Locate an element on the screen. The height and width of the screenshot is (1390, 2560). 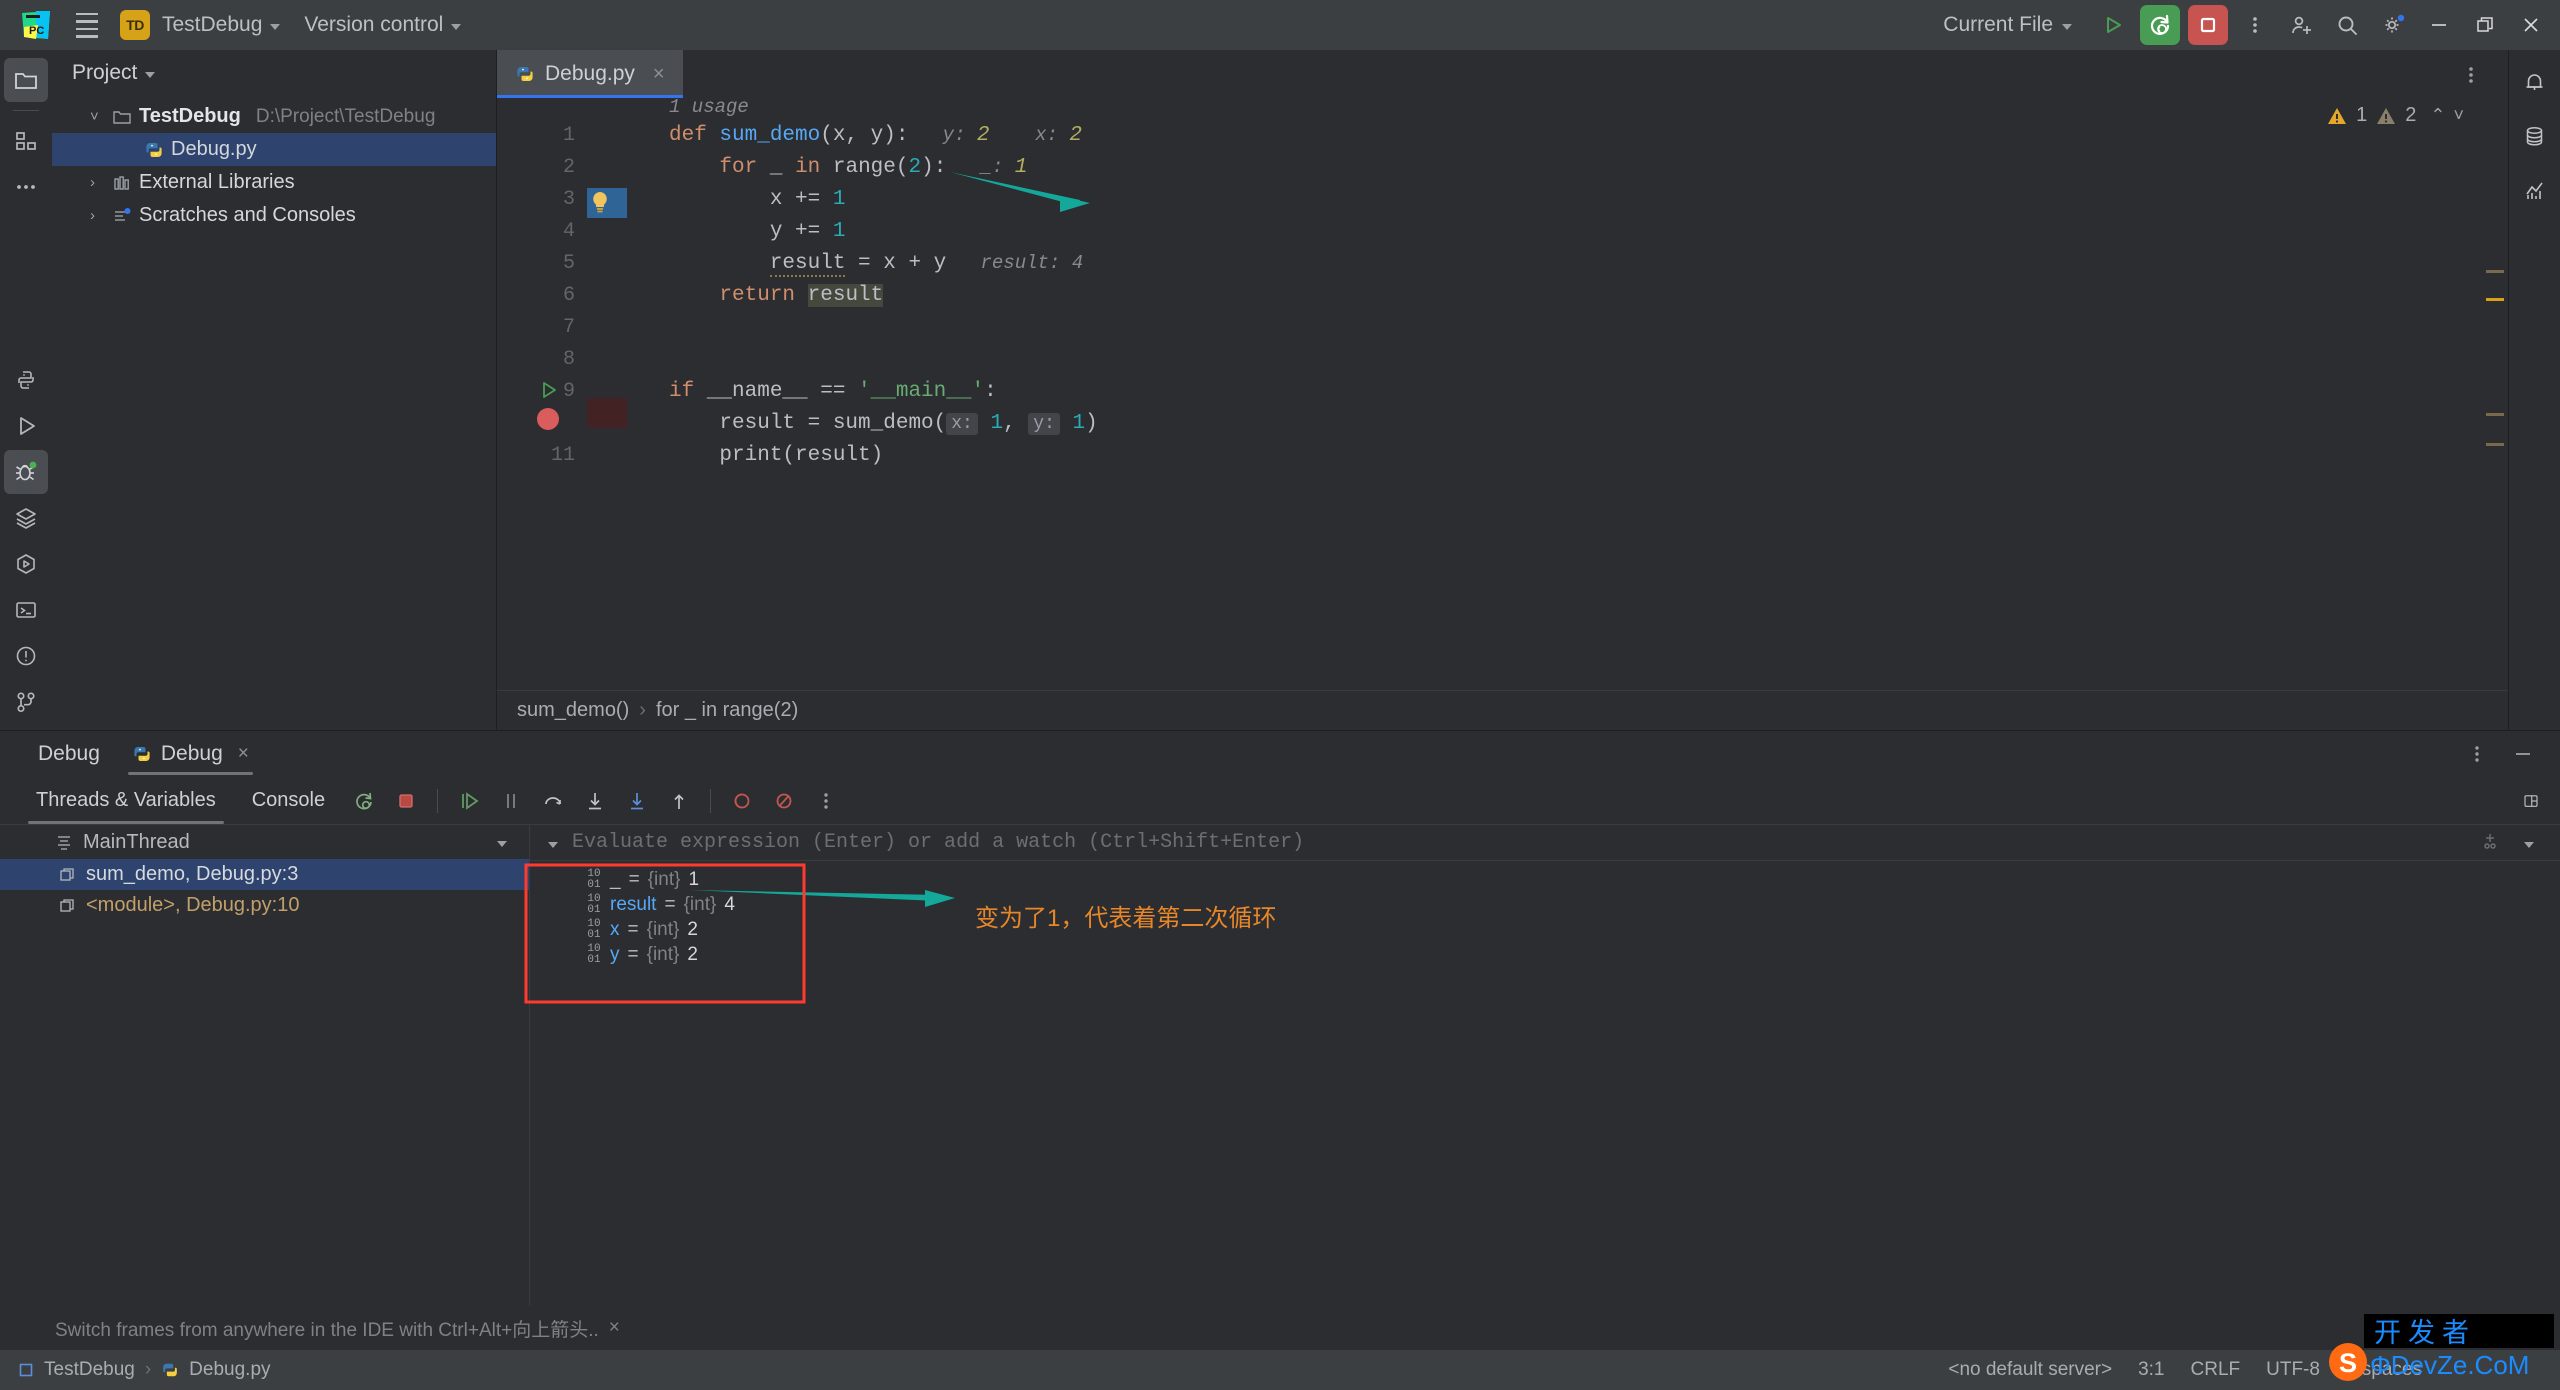
usage-hint: 1 usage is located at coordinates (709, 107).